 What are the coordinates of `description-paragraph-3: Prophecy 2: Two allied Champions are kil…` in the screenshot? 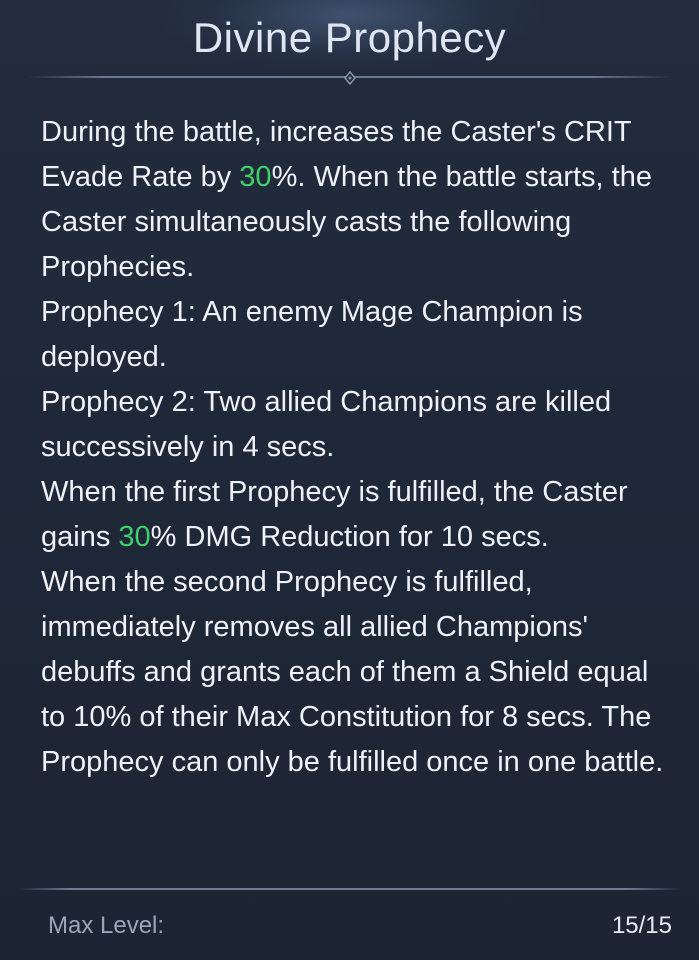 It's located at (326, 424).